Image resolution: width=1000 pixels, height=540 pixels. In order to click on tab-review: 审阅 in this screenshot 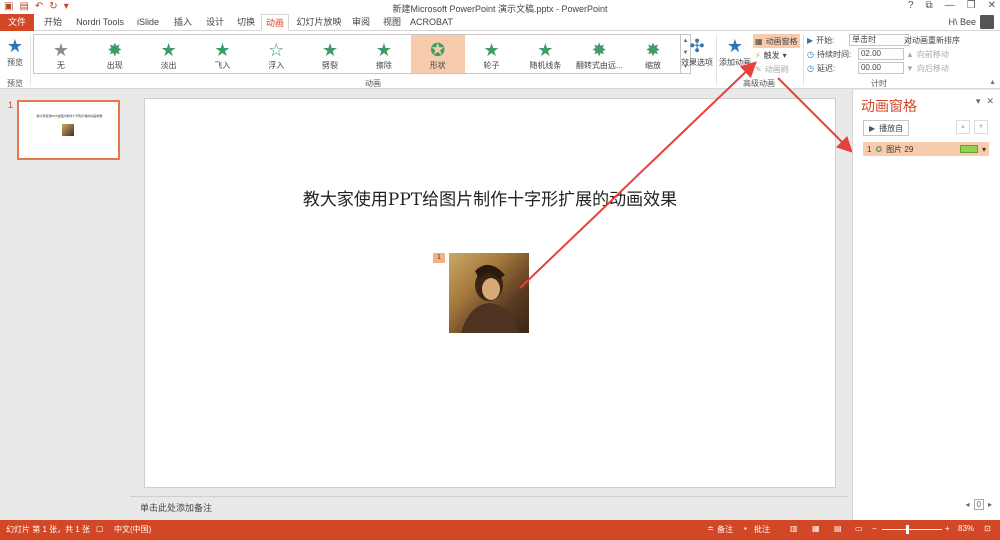, I will do `click(361, 22)`.